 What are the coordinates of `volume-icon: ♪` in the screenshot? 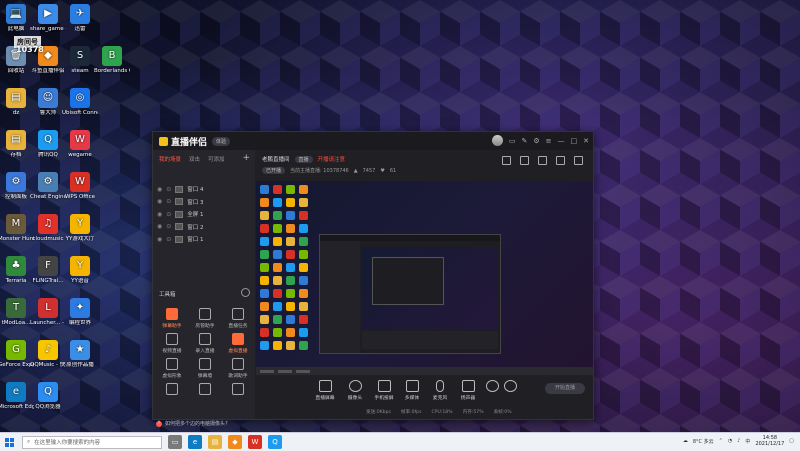 It's located at (738, 441).